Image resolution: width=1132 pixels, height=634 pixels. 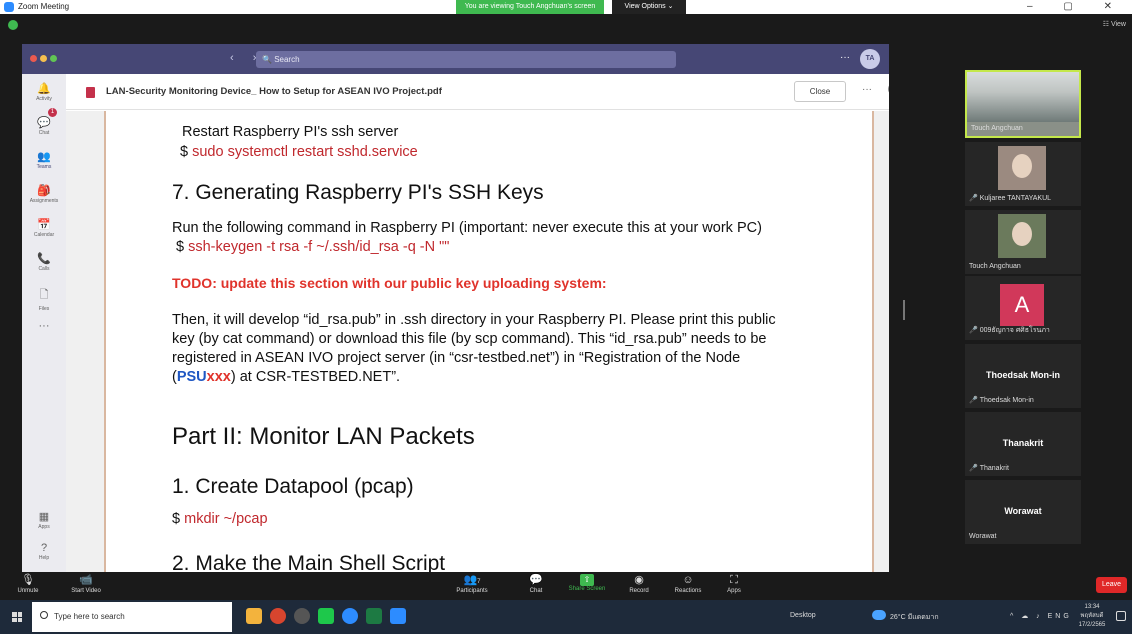 What do you see at coordinates (44, 191) in the screenshot?
I see `assignments-icon: 🎒` at bounding box center [44, 191].